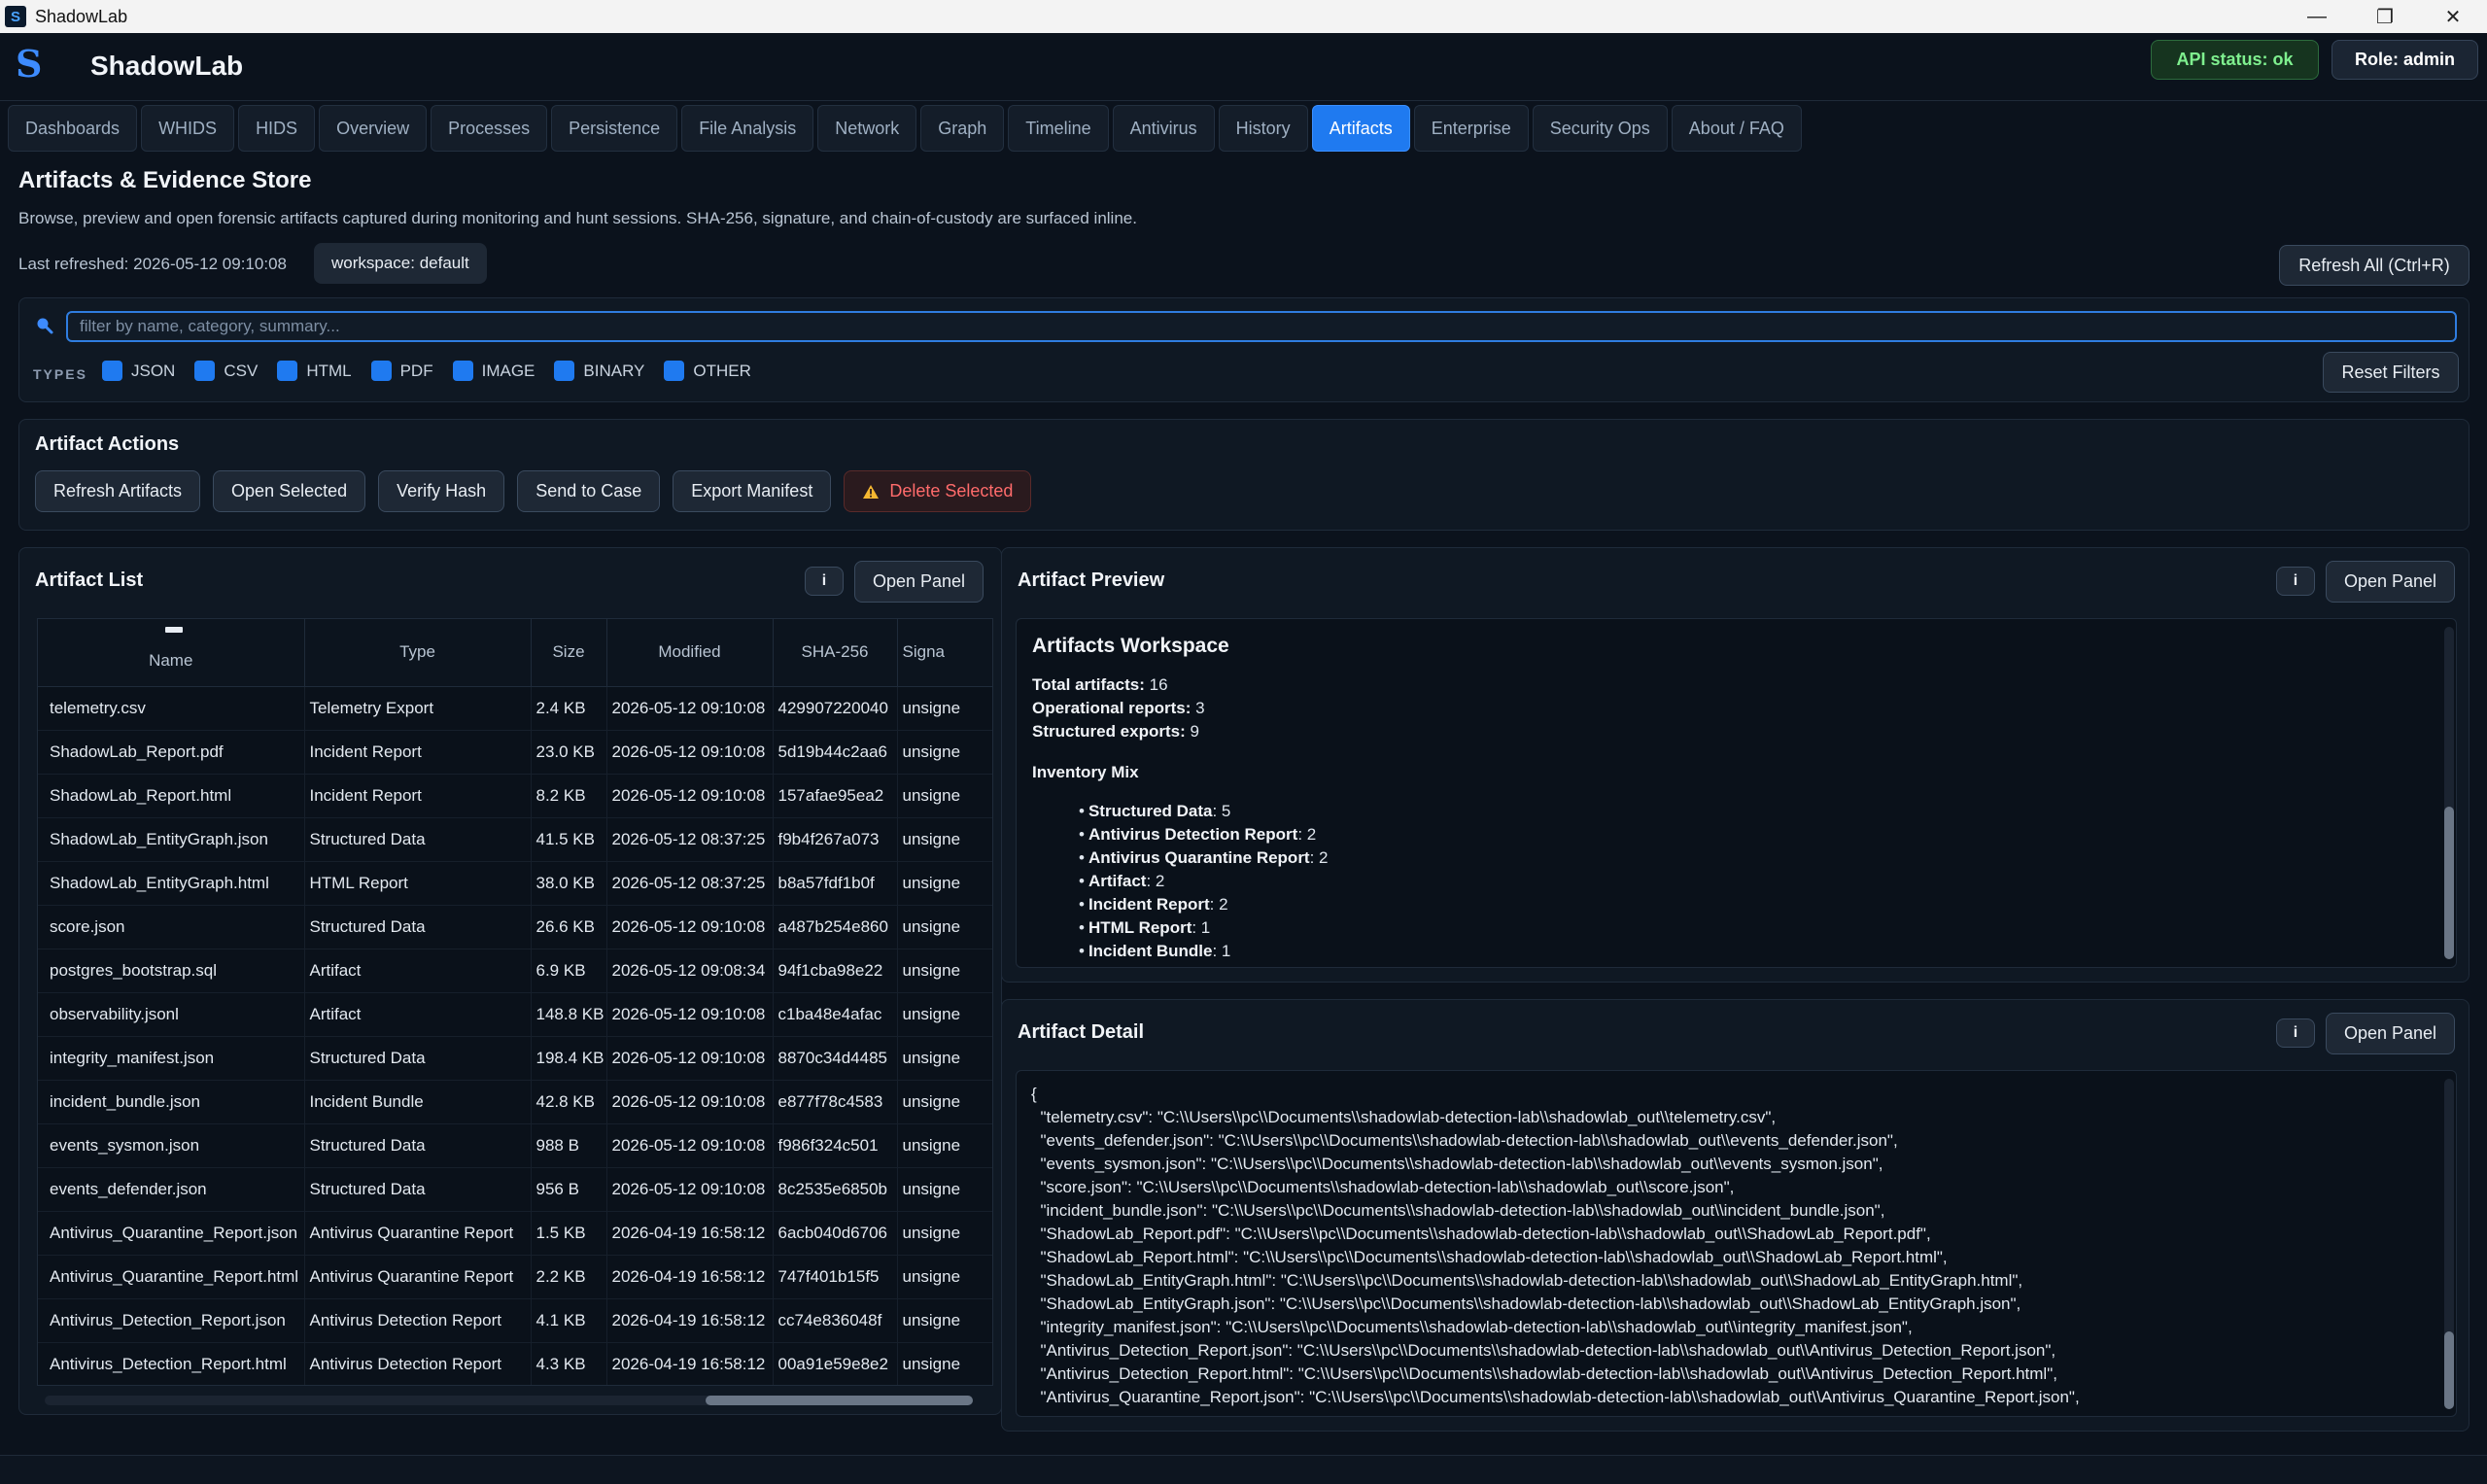 Image resolution: width=2487 pixels, height=1484 pixels. What do you see at coordinates (1600, 128) in the screenshot?
I see `tab-security-ops: Security Ops` at bounding box center [1600, 128].